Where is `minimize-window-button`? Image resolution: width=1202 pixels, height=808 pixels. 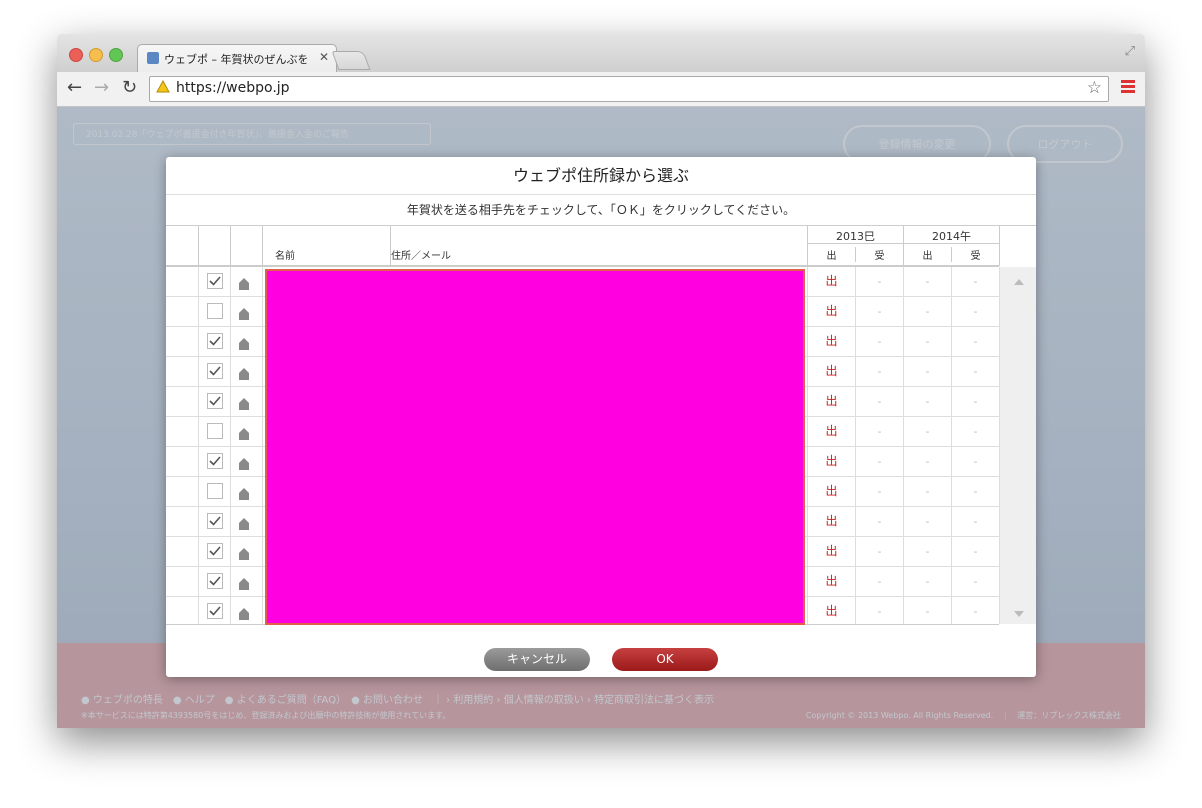
minimize-window-button is located at coordinates (96, 55).